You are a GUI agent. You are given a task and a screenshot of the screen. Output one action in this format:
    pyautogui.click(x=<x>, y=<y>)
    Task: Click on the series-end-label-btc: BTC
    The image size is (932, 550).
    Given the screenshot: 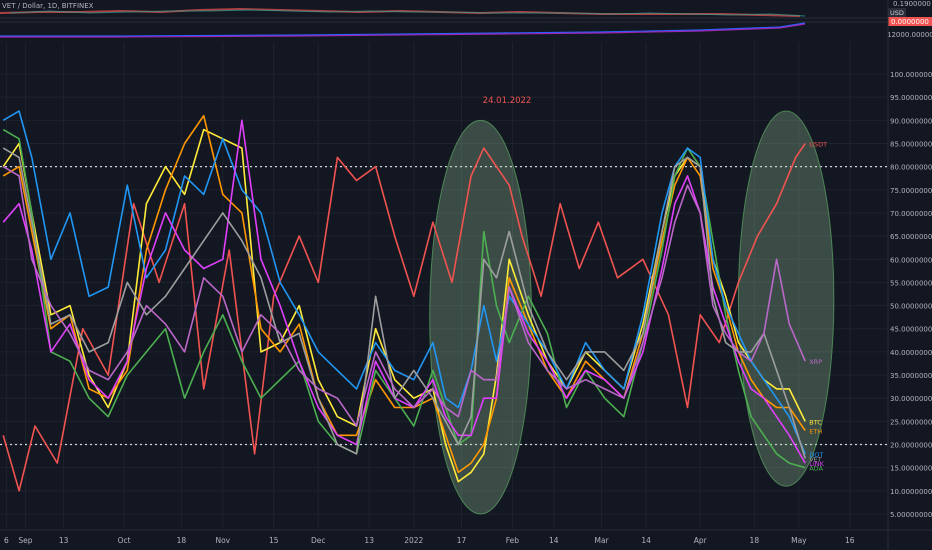 What is the action you would take?
    pyautogui.click(x=815, y=422)
    